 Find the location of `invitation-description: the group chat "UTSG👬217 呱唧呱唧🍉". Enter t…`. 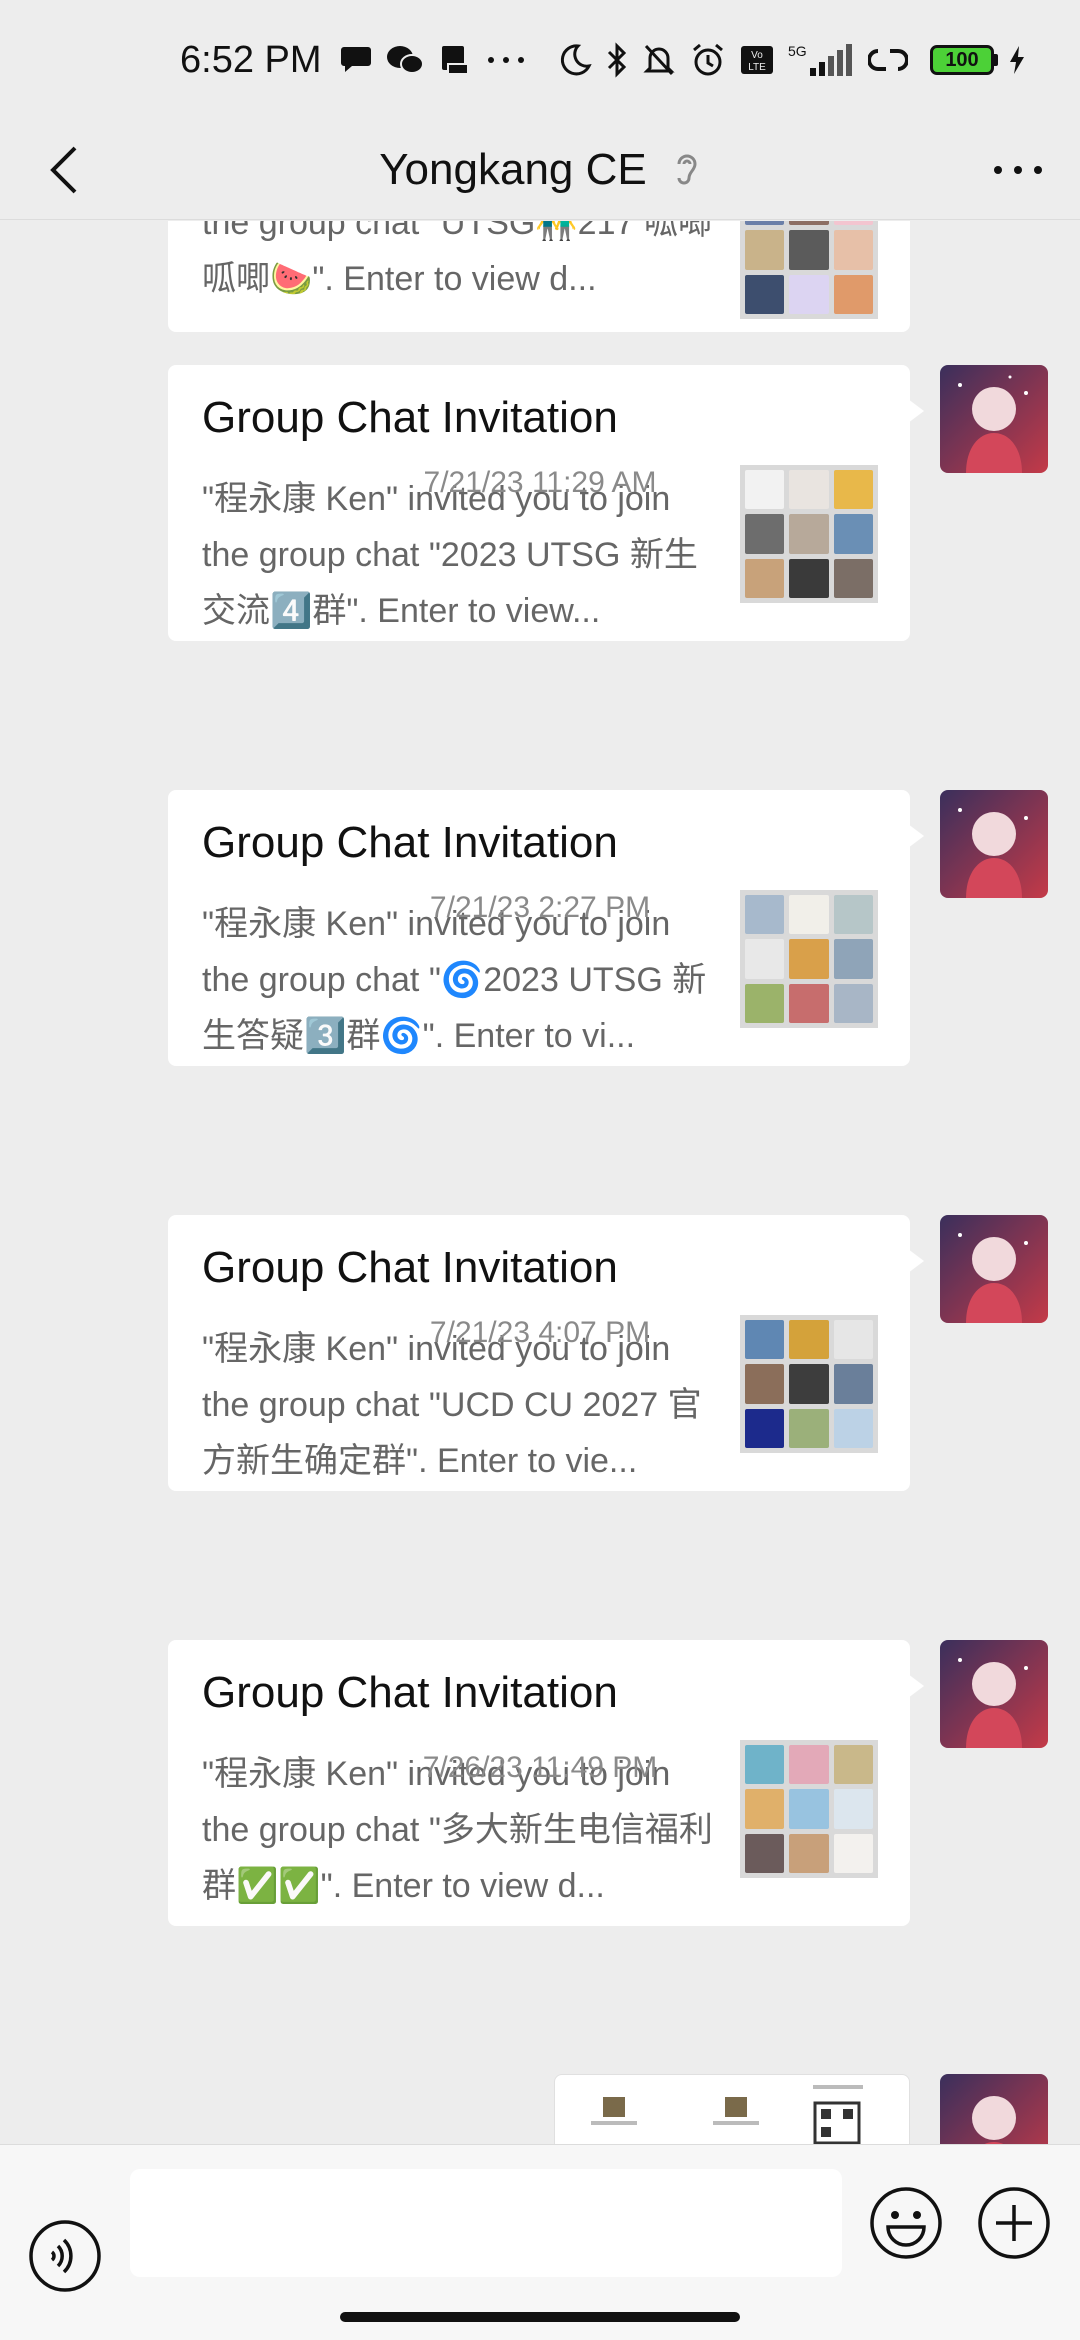

invitation-description: the group chat "UTSG👬217 呱唧呱唧🍉". Enter t… is located at coordinates (457, 259).